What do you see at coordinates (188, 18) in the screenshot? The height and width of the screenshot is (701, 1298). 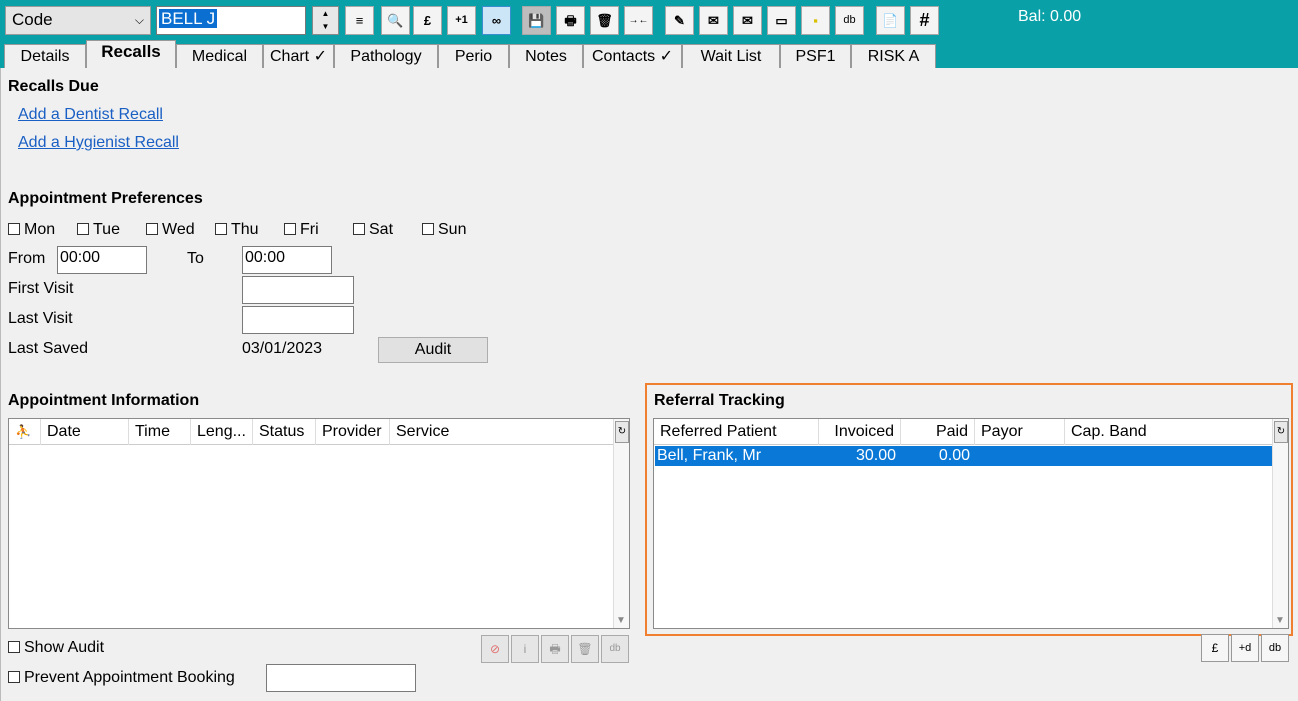 I see `patient-name-value: BELL J` at bounding box center [188, 18].